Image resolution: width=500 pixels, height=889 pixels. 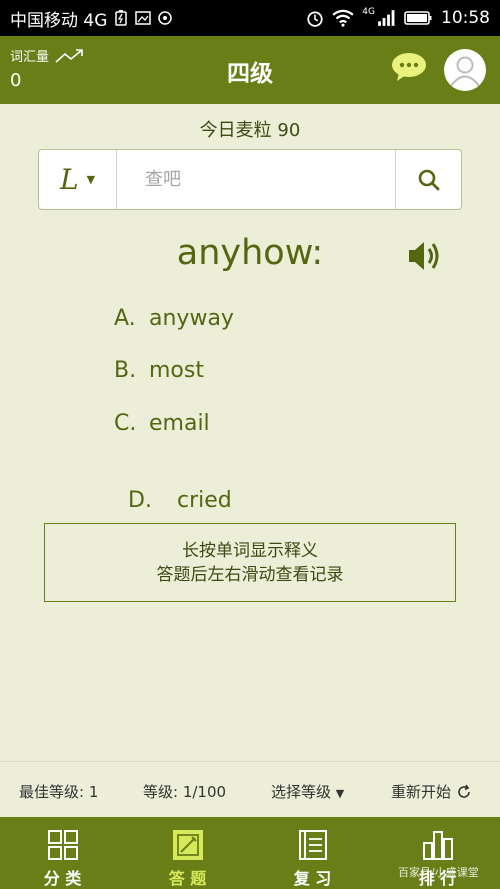 I want to click on signal-icon, so click(x=386, y=18).